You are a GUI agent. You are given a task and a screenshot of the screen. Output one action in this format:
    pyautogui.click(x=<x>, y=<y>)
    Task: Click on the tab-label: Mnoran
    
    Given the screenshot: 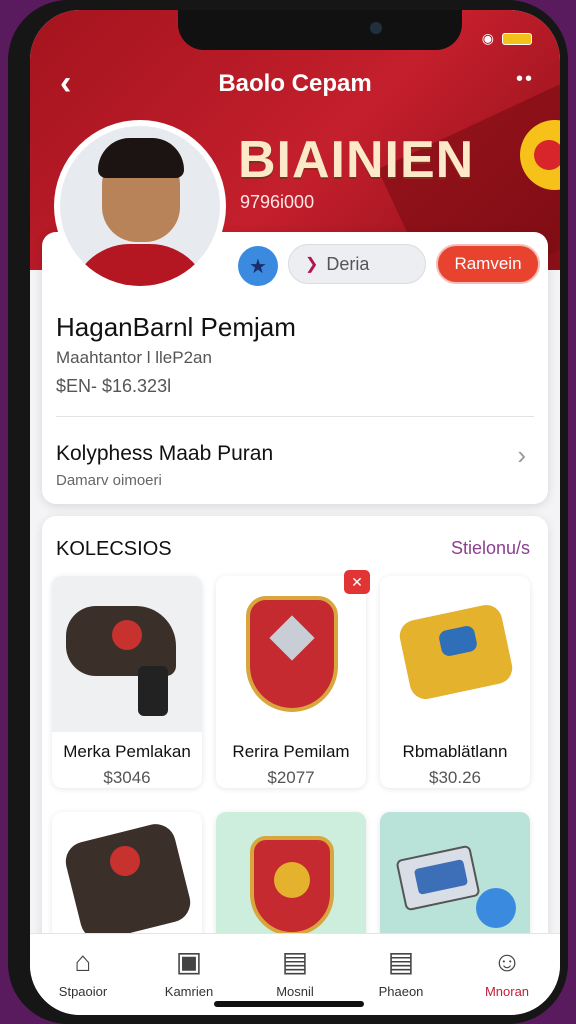 What is the action you would take?
    pyautogui.click(x=507, y=991)
    